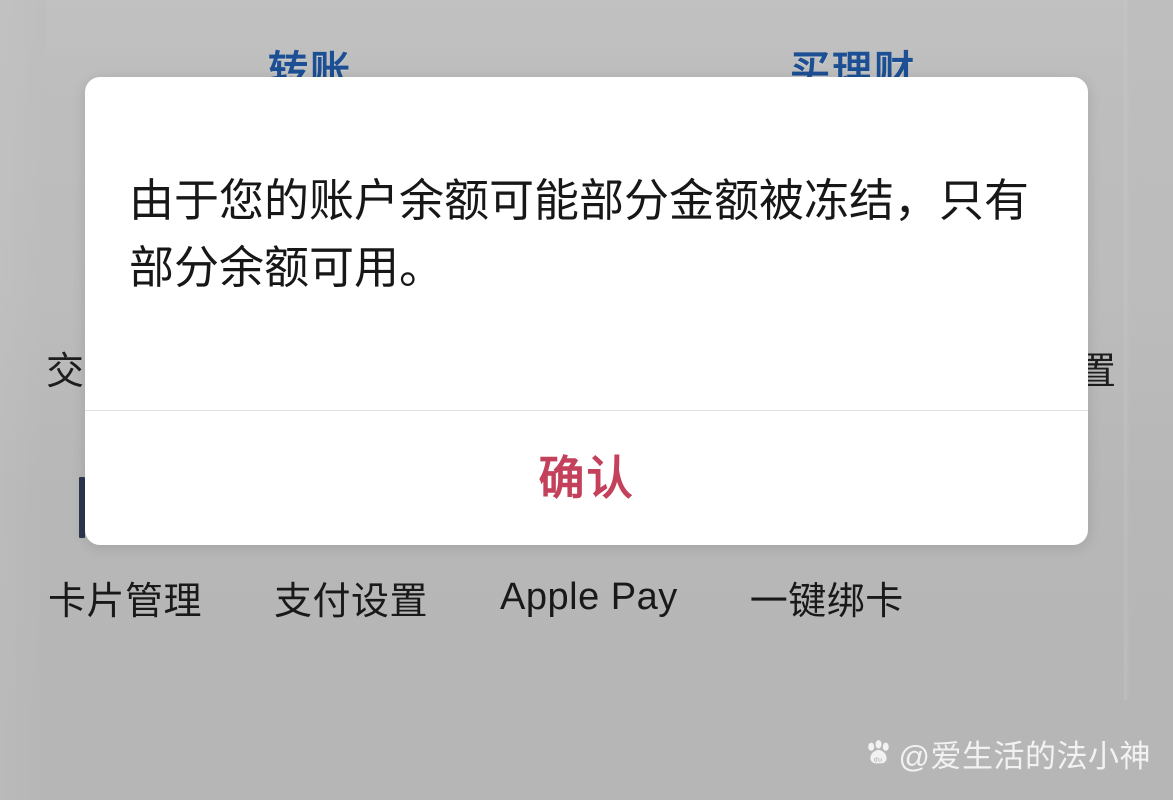 Image resolution: width=1173 pixels, height=800 pixels. I want to click on row-label-transactions: 交, so click(65, 367).